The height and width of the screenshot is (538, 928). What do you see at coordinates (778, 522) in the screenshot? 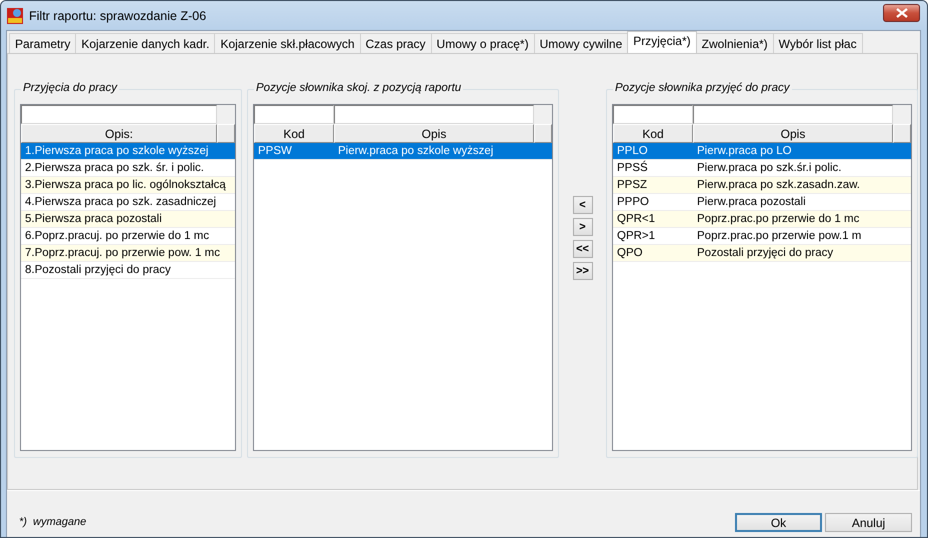
I see `dialog-button: Ok` at bounding box center [778, 522].